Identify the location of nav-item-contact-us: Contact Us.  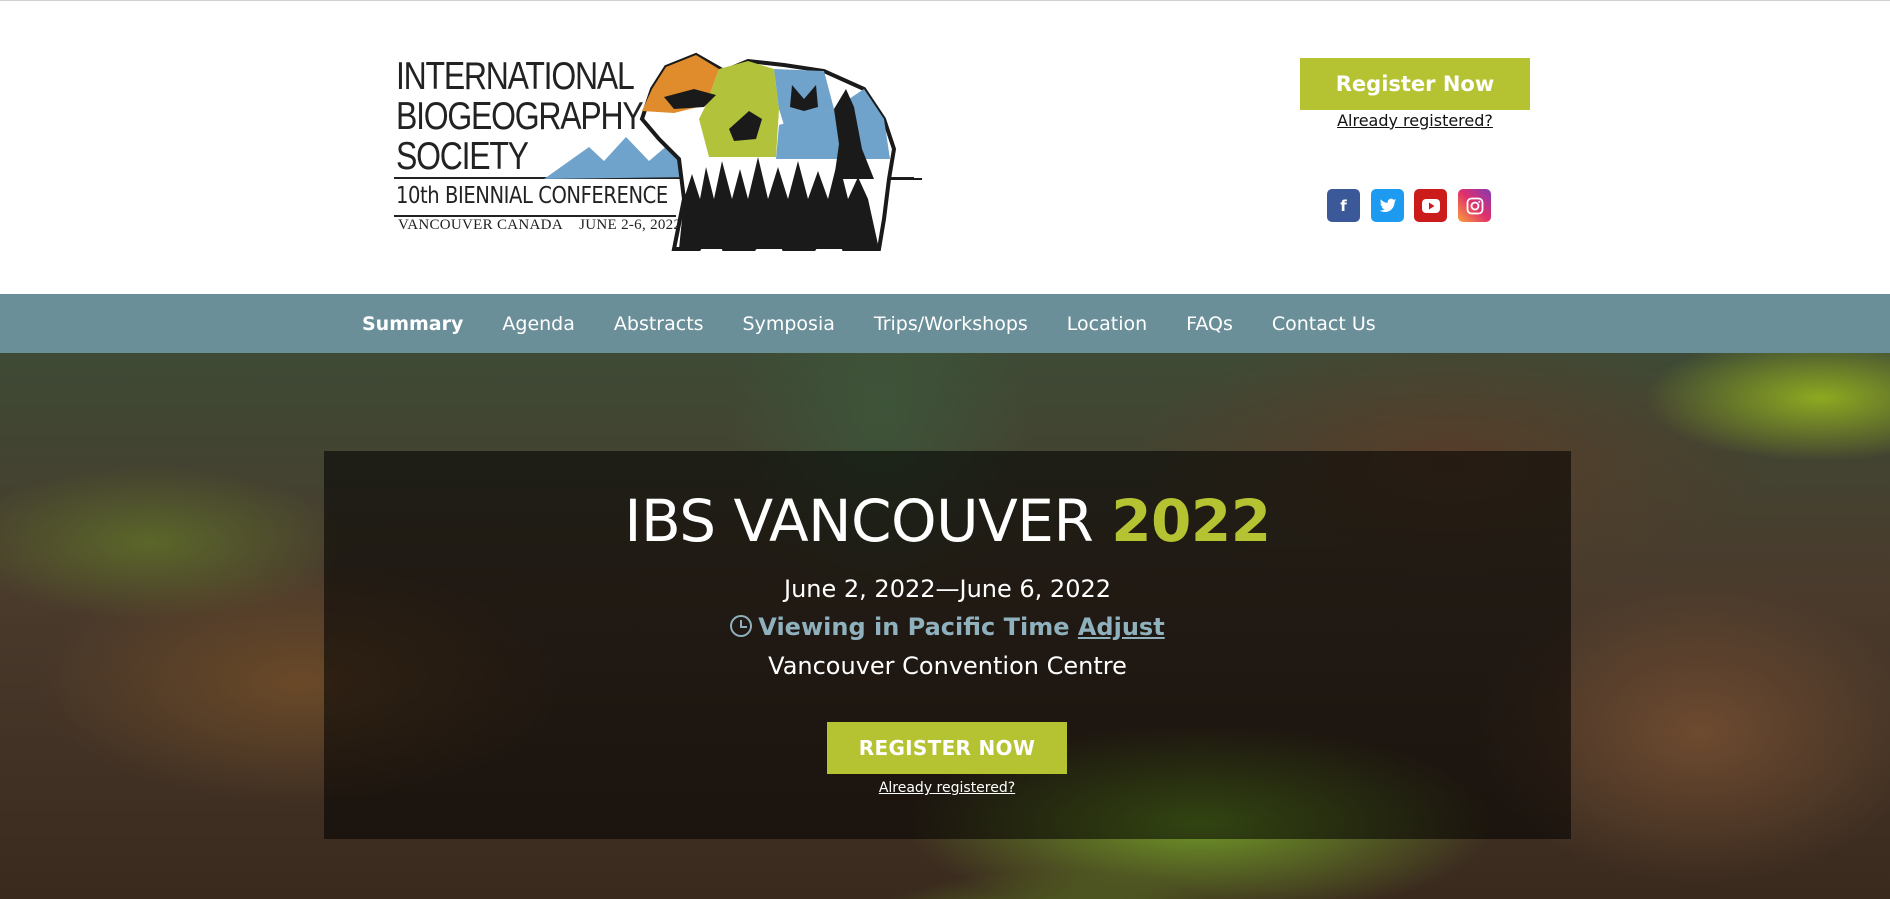
(1324, 324).